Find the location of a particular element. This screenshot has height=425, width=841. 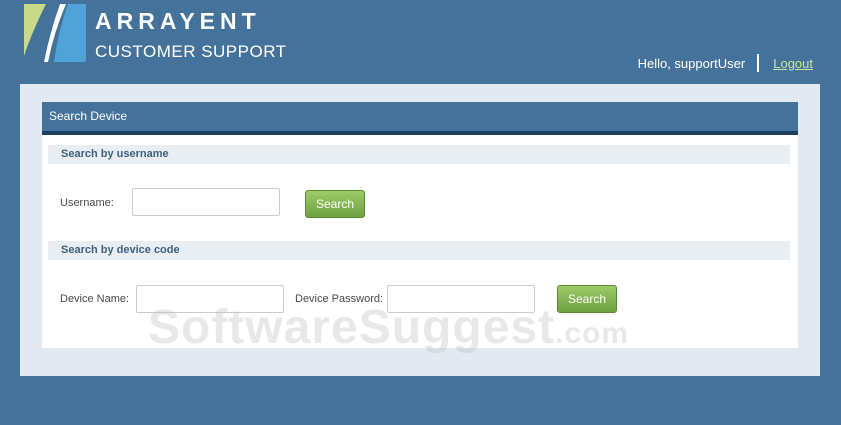

user-area: Hello, supportUser Logout is located at coordinates (725, 63).